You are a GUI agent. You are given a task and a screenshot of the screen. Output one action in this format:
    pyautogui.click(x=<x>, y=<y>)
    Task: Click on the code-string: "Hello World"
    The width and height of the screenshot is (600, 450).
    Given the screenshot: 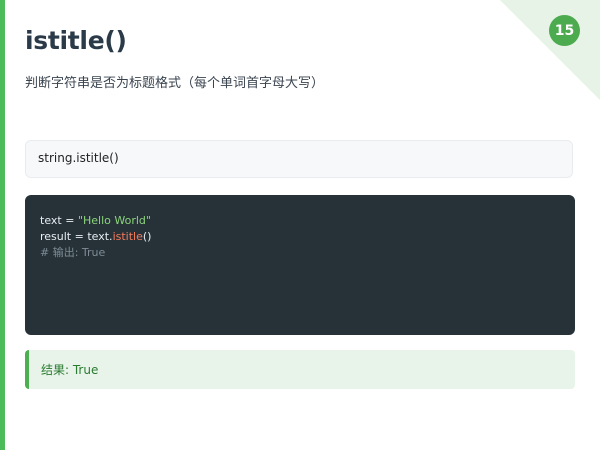 What is the action you would take?
    pyautogui.click(x=114, y=220)
    